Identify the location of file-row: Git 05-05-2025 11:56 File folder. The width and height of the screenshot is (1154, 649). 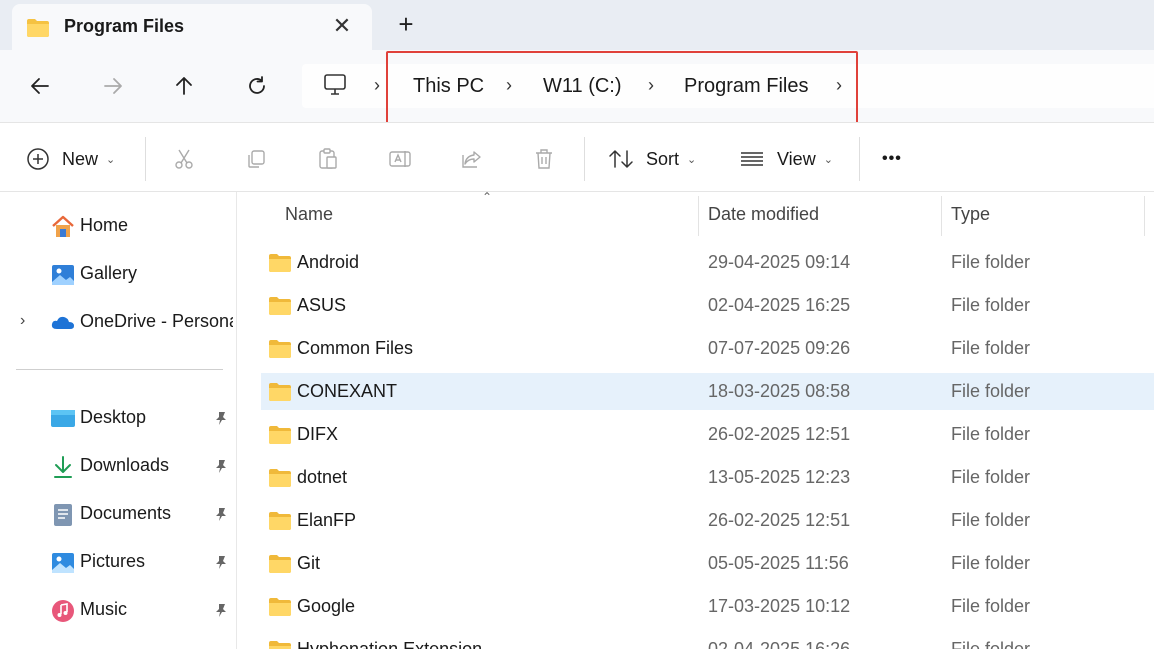
(707, 563).